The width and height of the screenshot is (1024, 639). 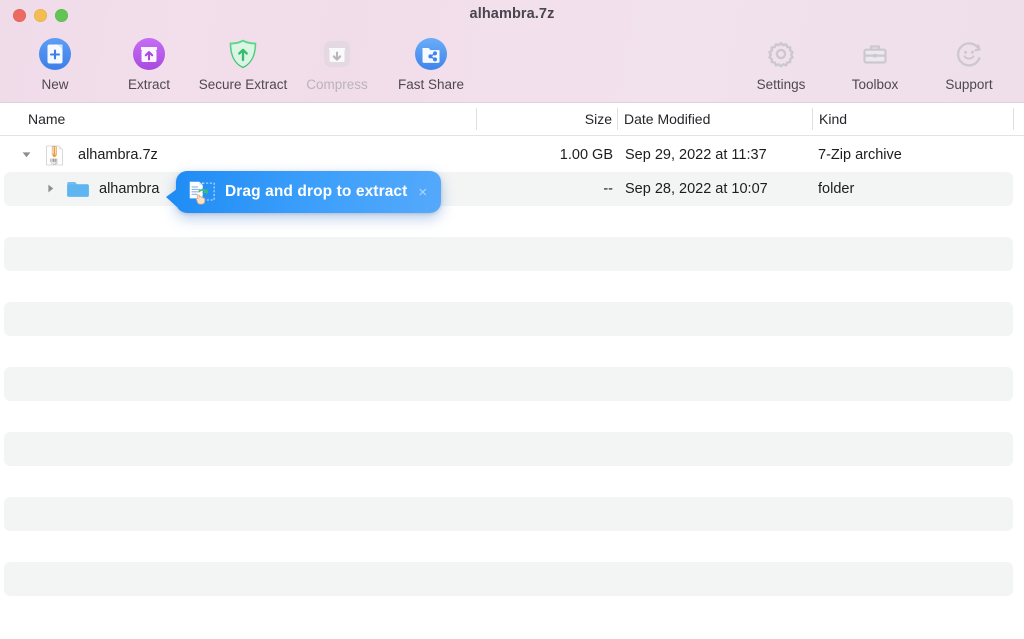 I want to click on row-date: Sep 28, 2022 at 10:07, so click(x=696, y=189).